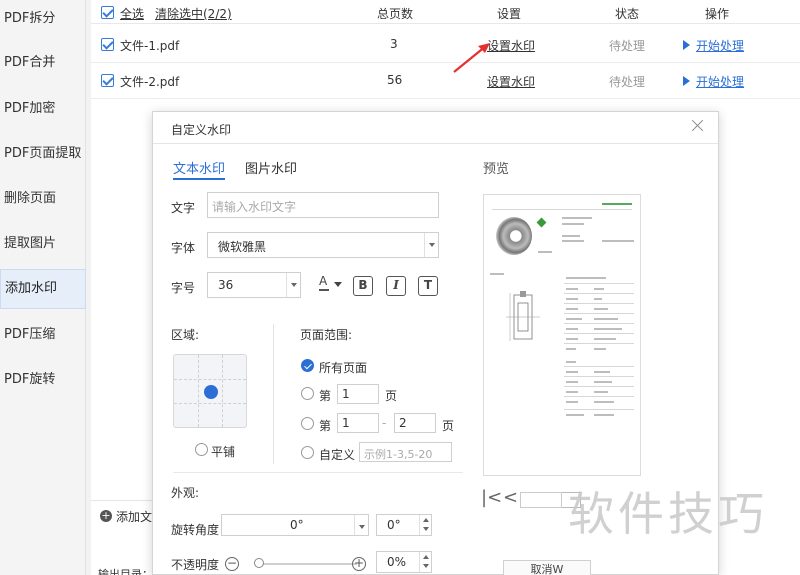 This screenshot has width=800, height=575. I want to click on range-to-input: 2, so click(415, 423).